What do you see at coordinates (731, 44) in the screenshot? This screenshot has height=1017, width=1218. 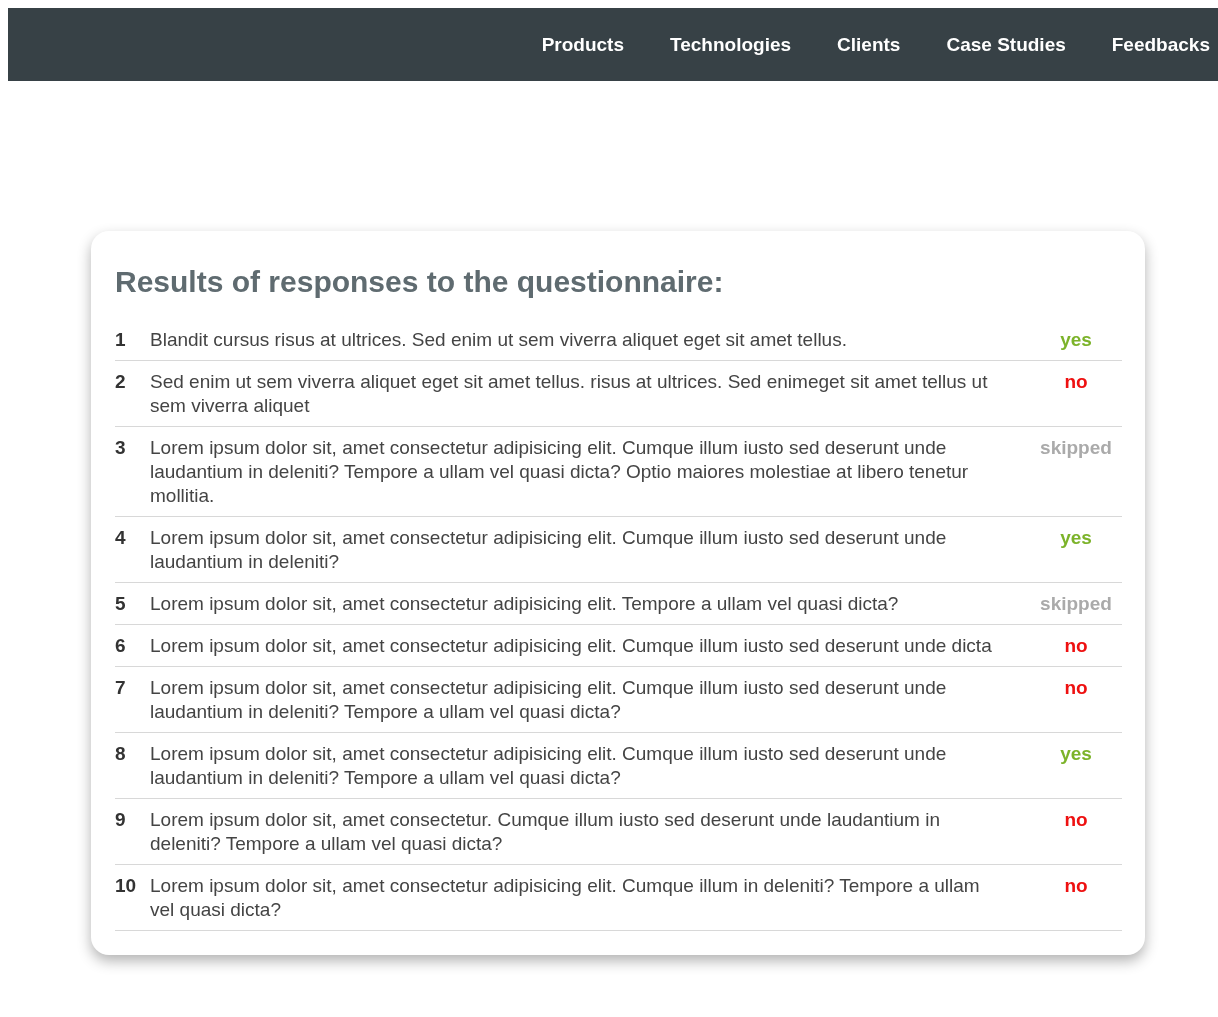 I see `nav-link: Technologies` at bounding box center [731, 44].